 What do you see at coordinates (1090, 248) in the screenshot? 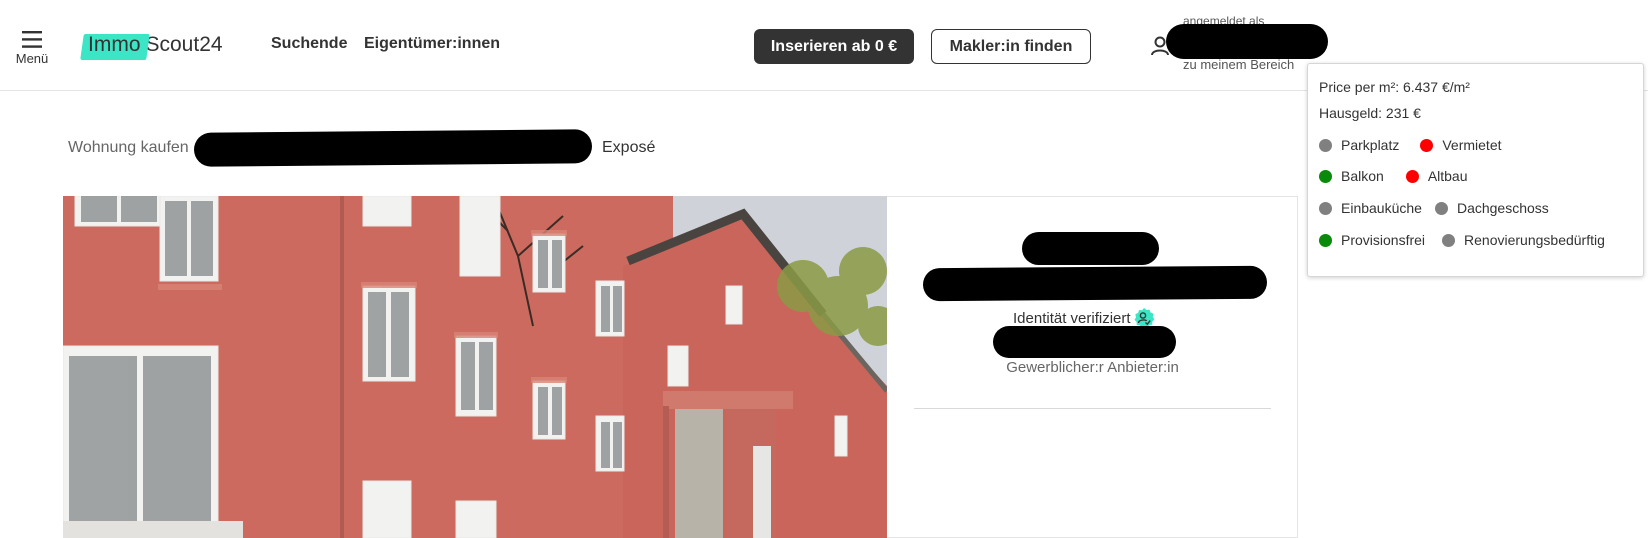
I see `redacted-agent-name` at bounding box center [1090, 248].